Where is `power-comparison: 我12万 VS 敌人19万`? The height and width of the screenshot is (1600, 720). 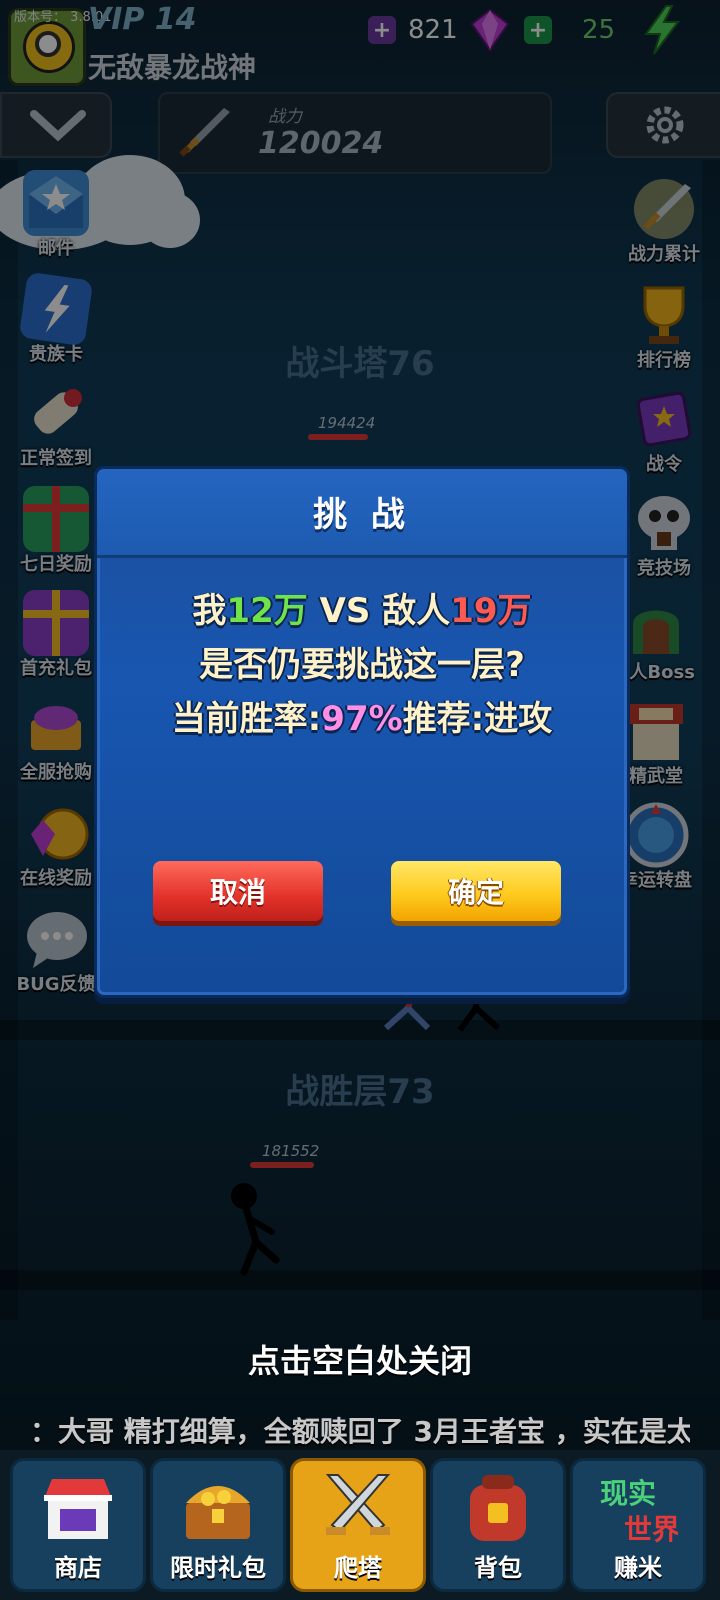 power-comparison: 我12万 VS 敌人19万 is located at coordinates (362, 607).